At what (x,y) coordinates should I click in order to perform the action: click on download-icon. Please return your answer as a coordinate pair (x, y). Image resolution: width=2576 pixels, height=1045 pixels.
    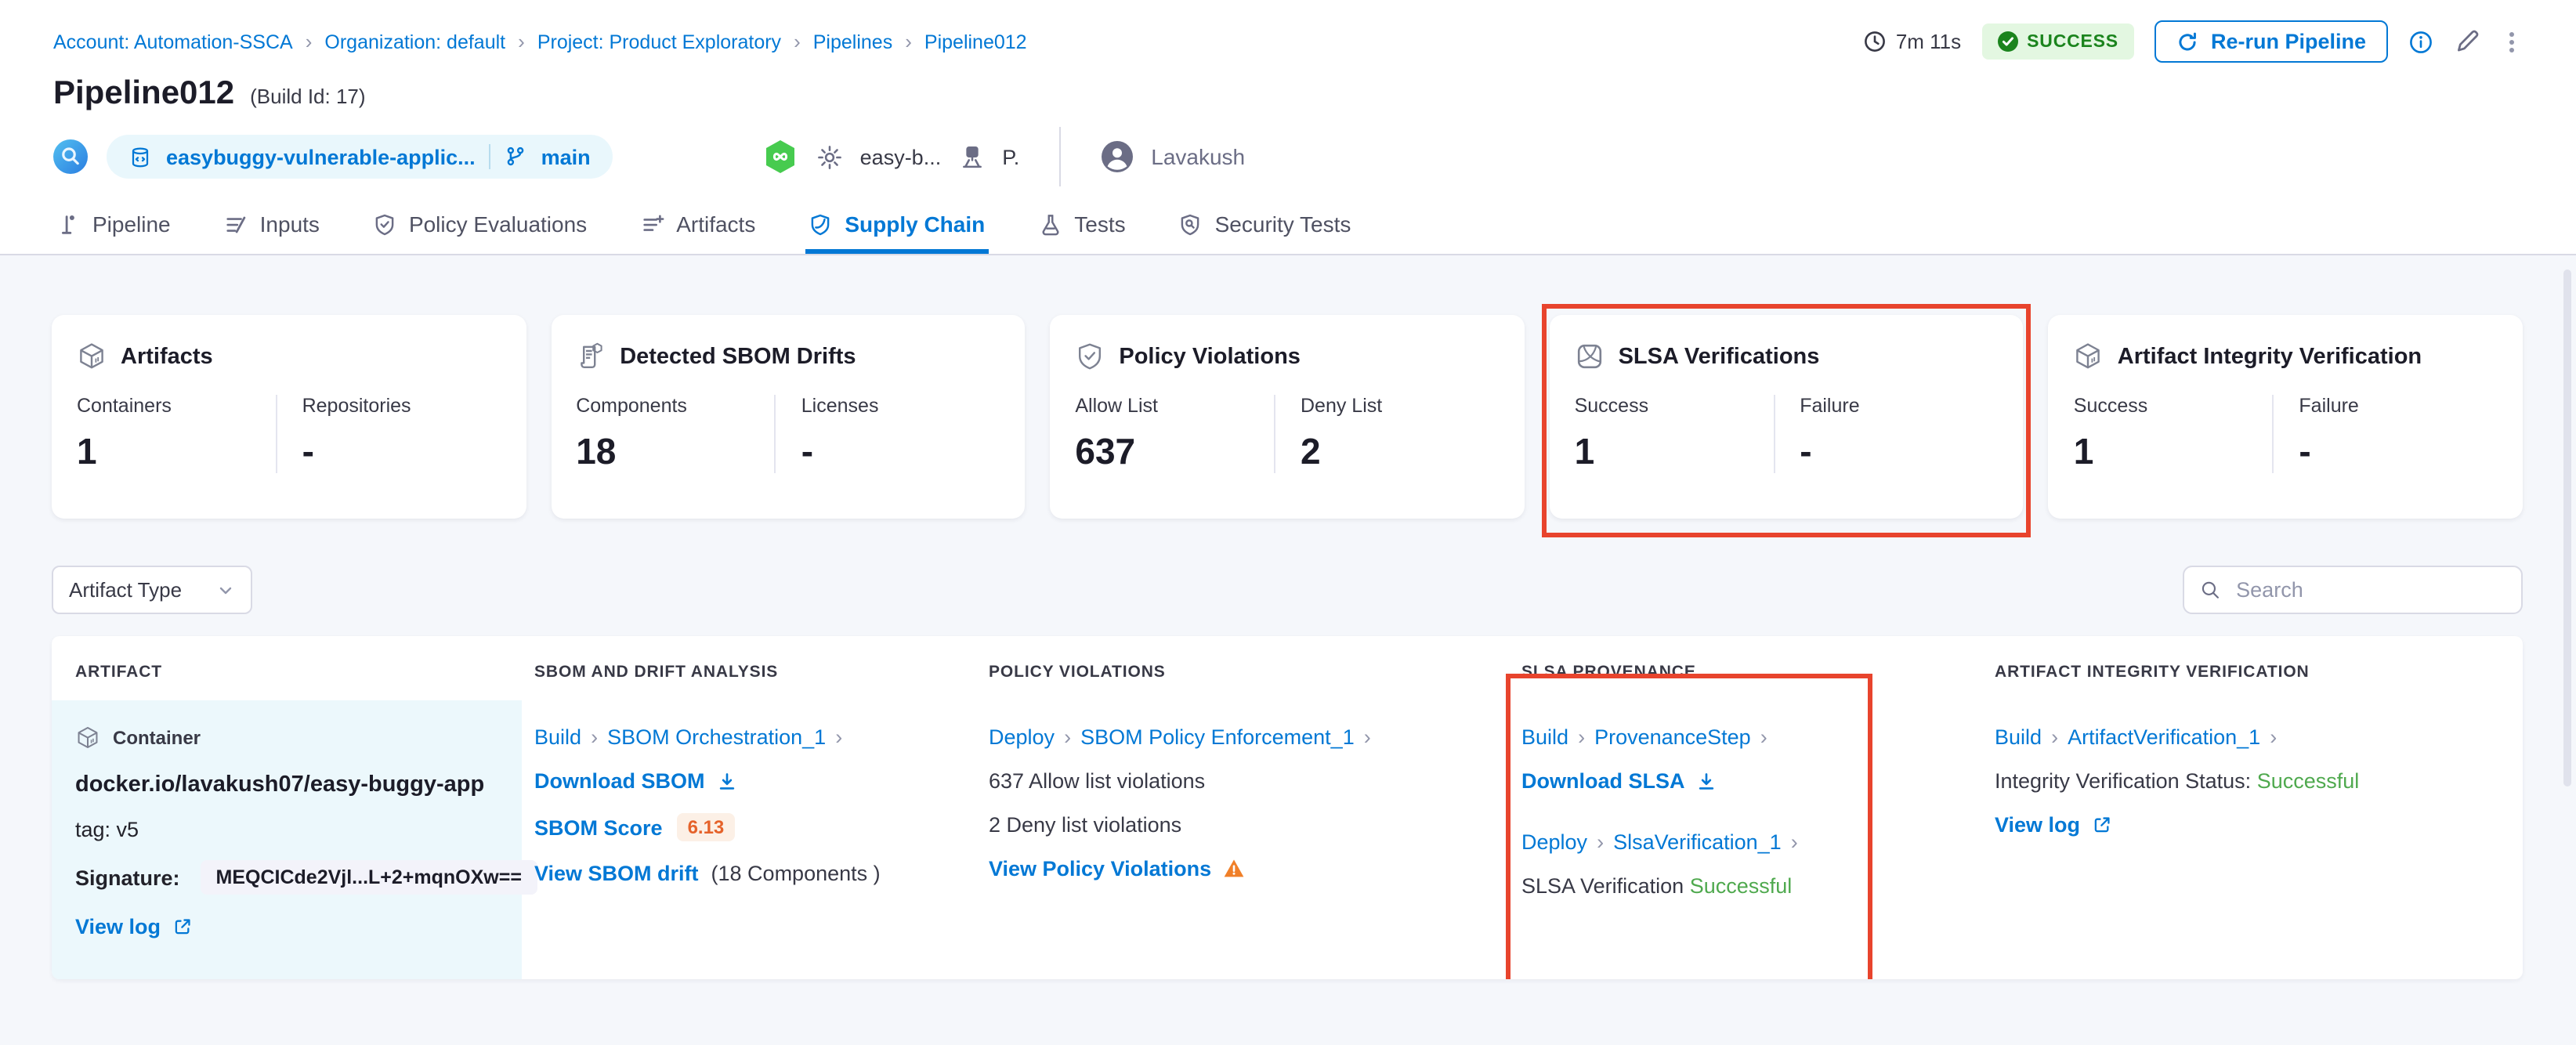
    Looking at the image, I should click on (1706, 780).